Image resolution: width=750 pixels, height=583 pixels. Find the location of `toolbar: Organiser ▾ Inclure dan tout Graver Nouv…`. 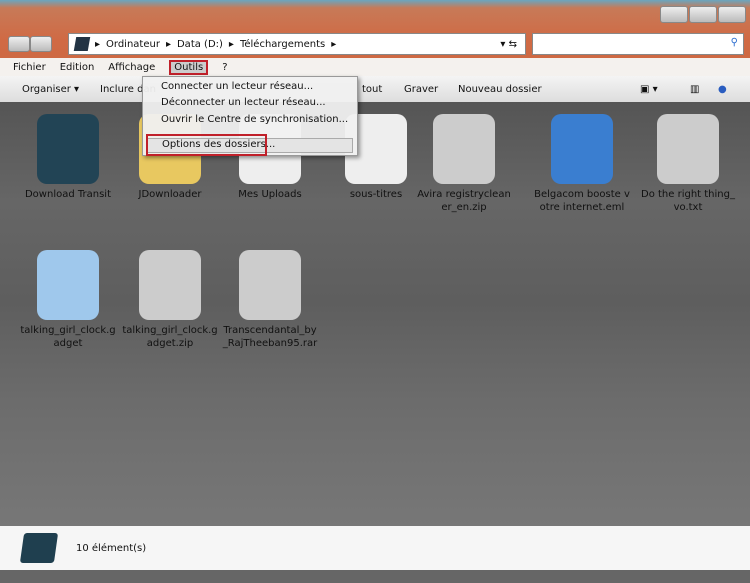

toolbar: Organiser ▾ Inclure dan tout Graver Nouv… is located at coordinates (375, 89).